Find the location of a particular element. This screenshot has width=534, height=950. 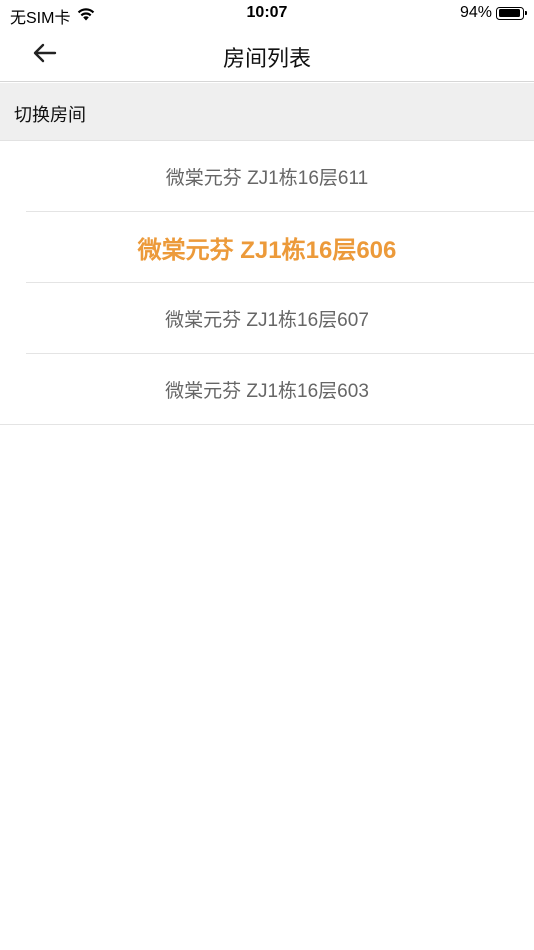

room-item-label: 微棠元芬 ZJ1栋16层606 is located at coordinates (267, 250).